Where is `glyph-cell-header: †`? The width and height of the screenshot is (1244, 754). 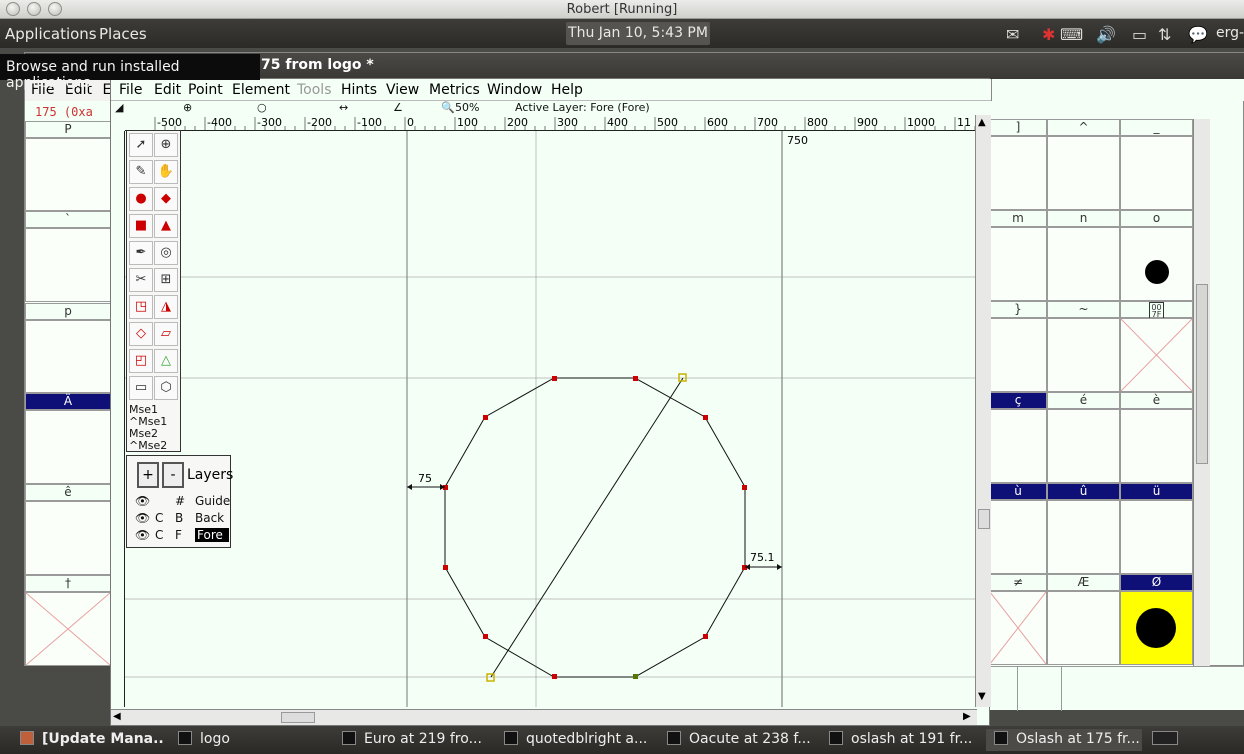
glyph-cell-header: † is located at coordinates (68, 583).